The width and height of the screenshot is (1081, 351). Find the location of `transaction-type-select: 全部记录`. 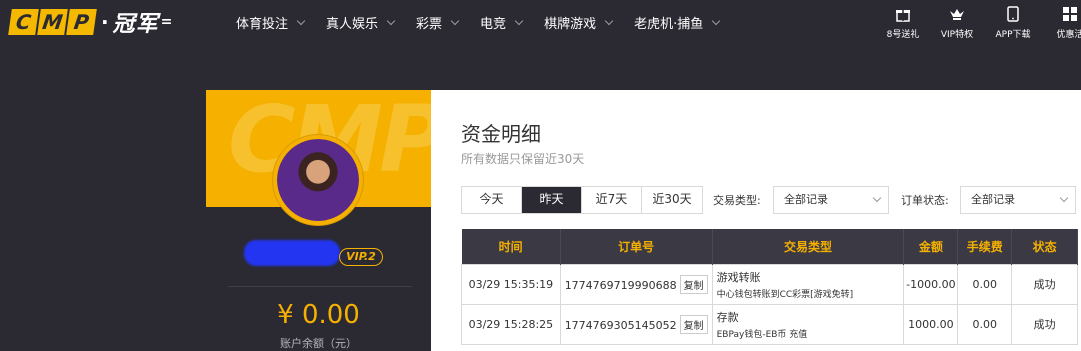

transaction-type-select: 全部记录 is located at coordinates (831, 200).